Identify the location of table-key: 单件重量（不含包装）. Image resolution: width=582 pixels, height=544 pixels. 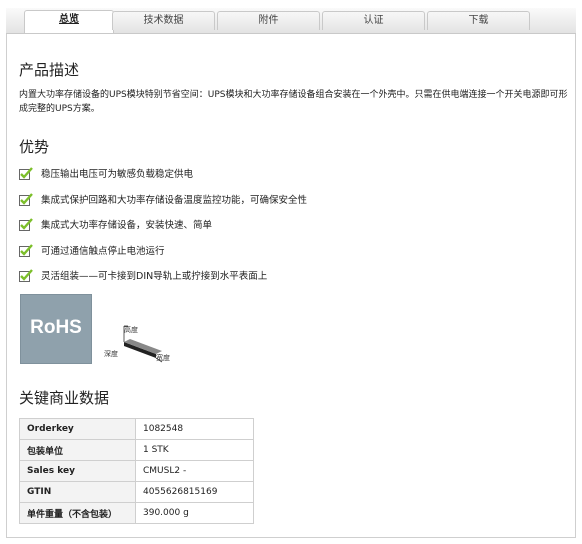
(77, 513).